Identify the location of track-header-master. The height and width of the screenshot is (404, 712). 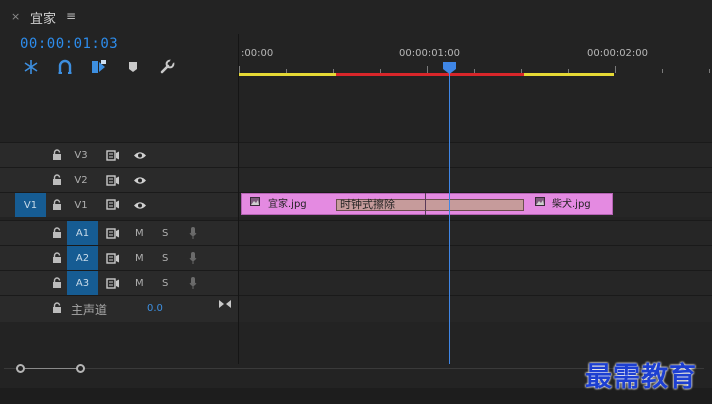
(119, 309).